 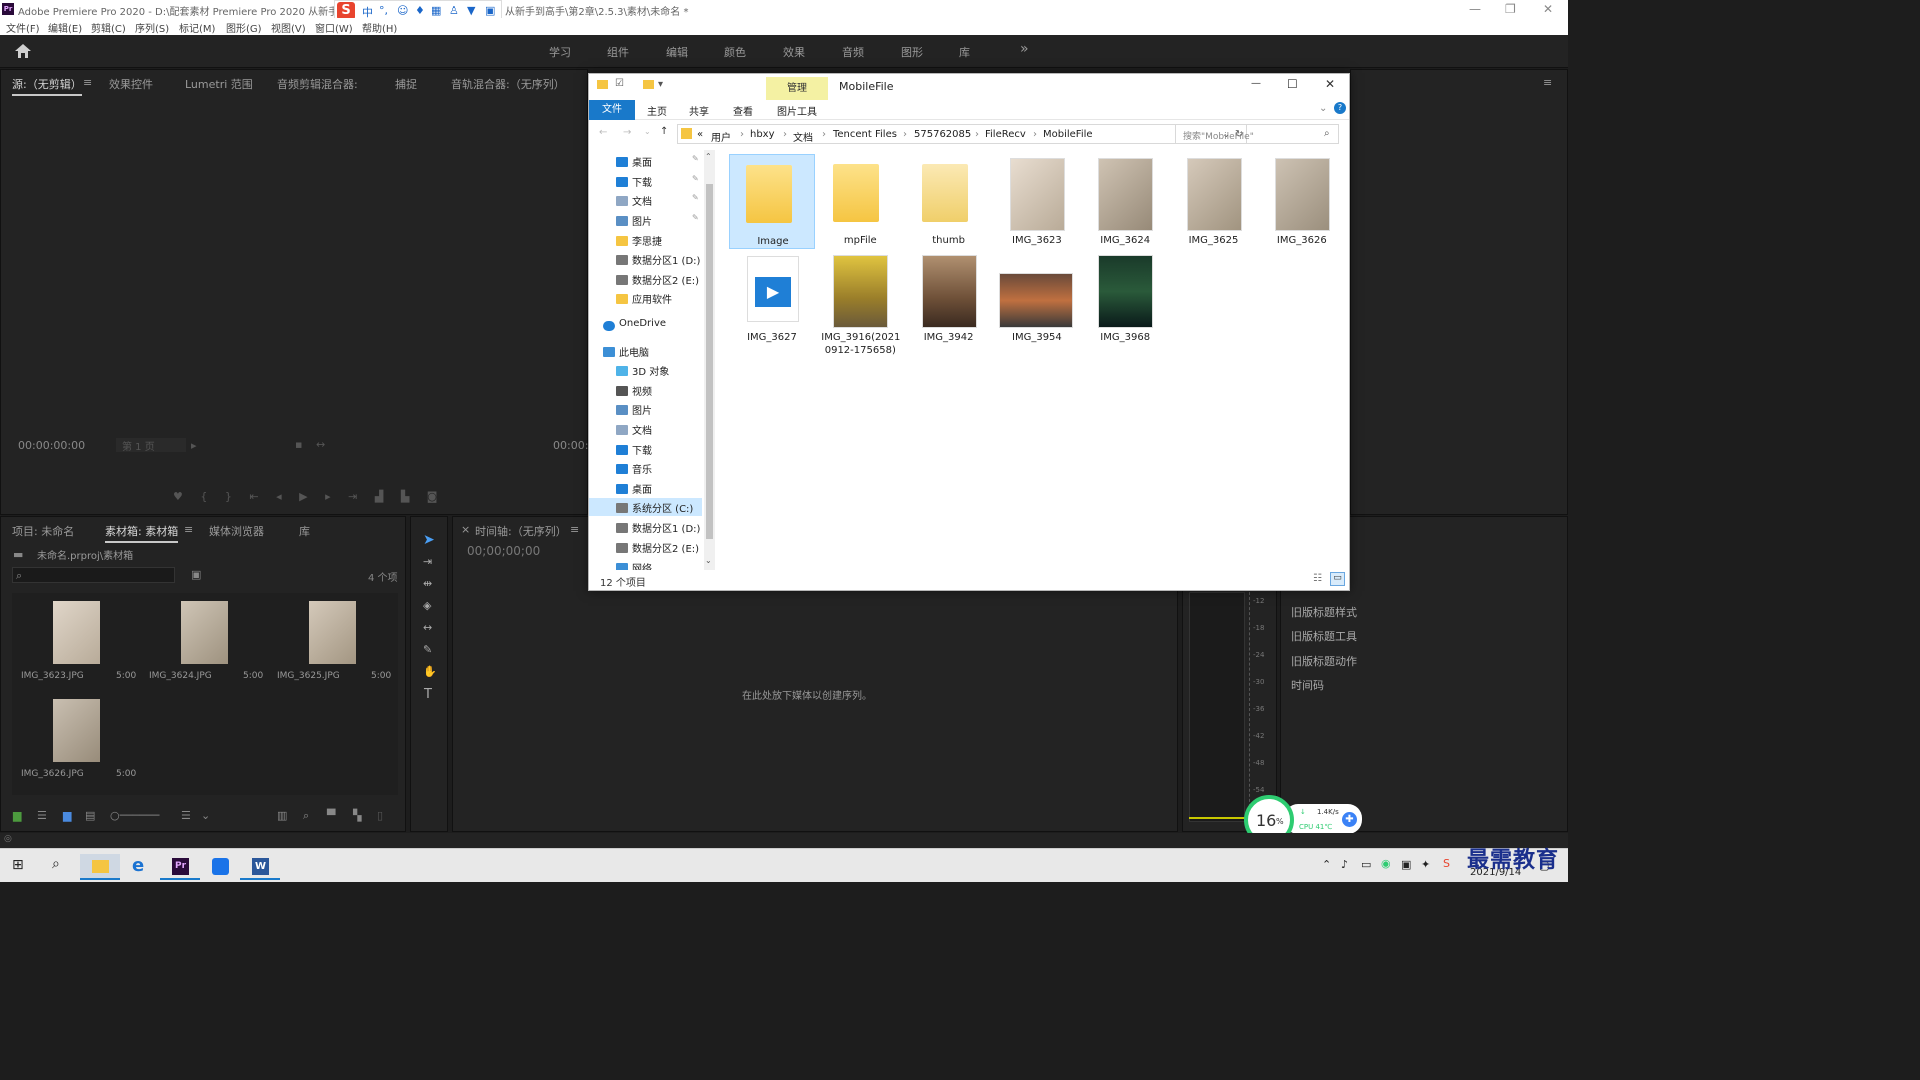 What do you see at coordinates (23, 27) in the screenshot?
I see `menu-file: 文件(F)` at bounding box center [23, 27].